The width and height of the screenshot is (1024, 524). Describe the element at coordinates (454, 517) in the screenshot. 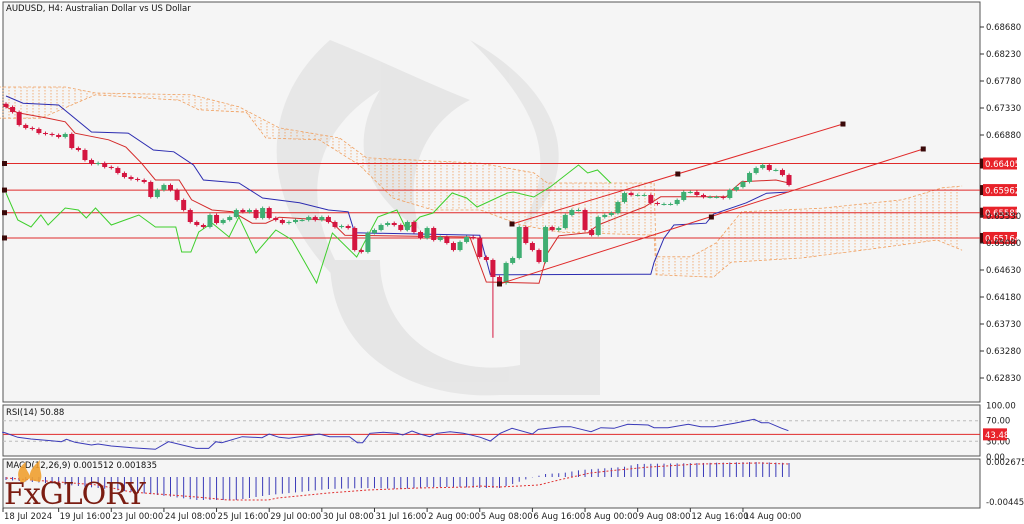

I see `time-tick-label: 2 Aug 00:00` at that location.